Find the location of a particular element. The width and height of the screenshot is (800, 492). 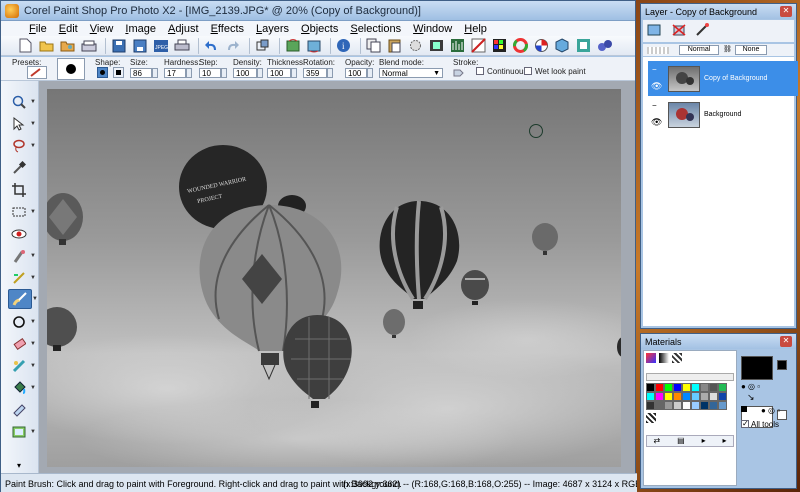

scanner-icon is located at coordinates (88, 45).